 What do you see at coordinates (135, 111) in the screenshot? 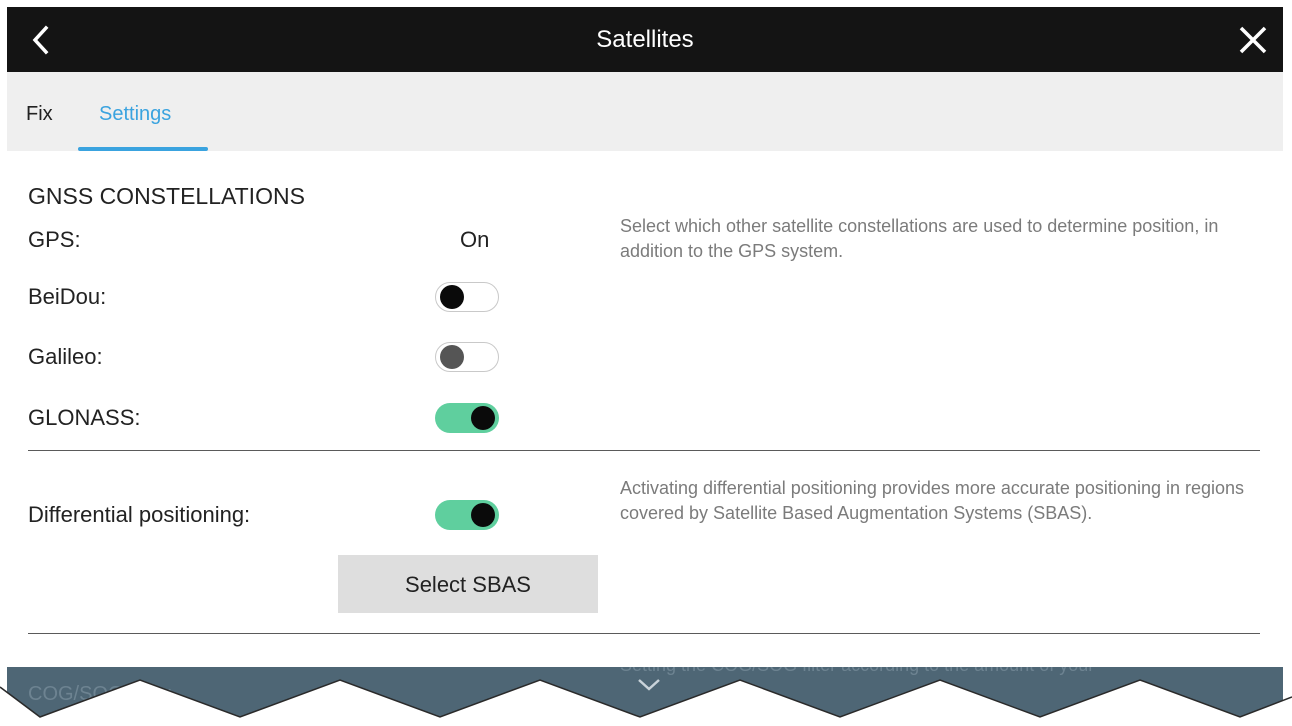
I see `tab-settings: Settings` at bounding box center [135, 111].